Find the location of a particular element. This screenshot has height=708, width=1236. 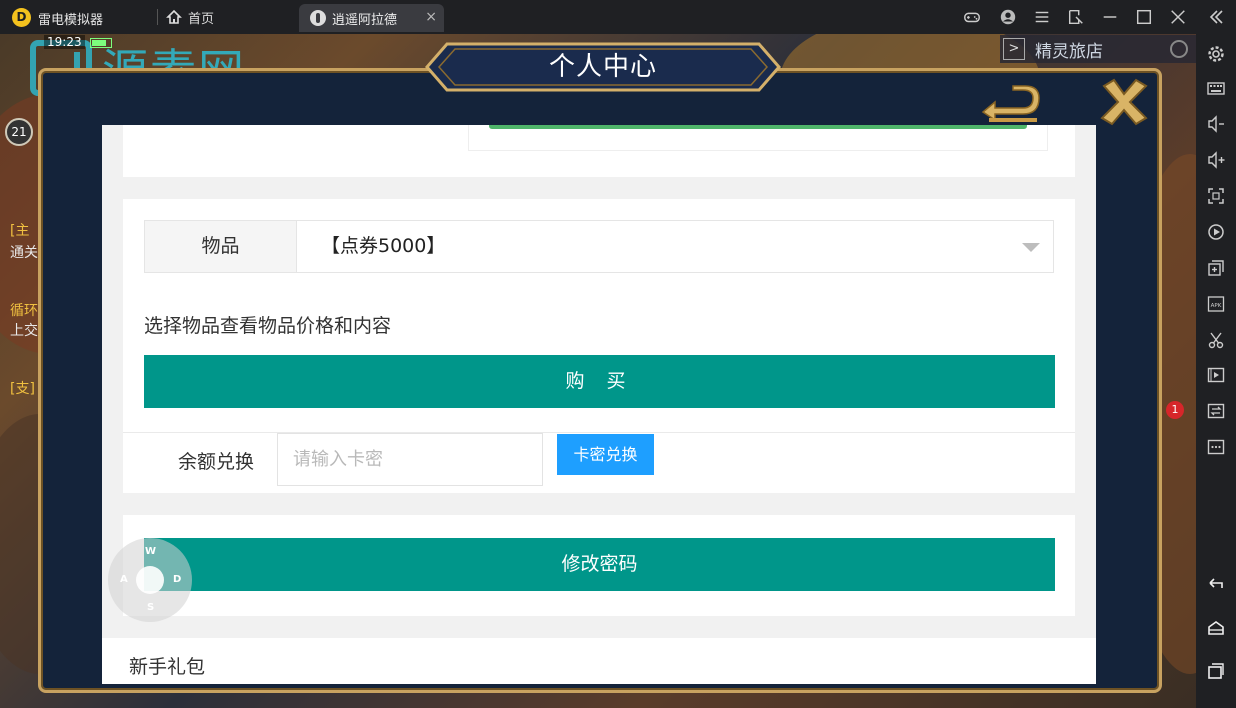

starter-pack-card: 新手礼包 is located at coordinates (599, 661).